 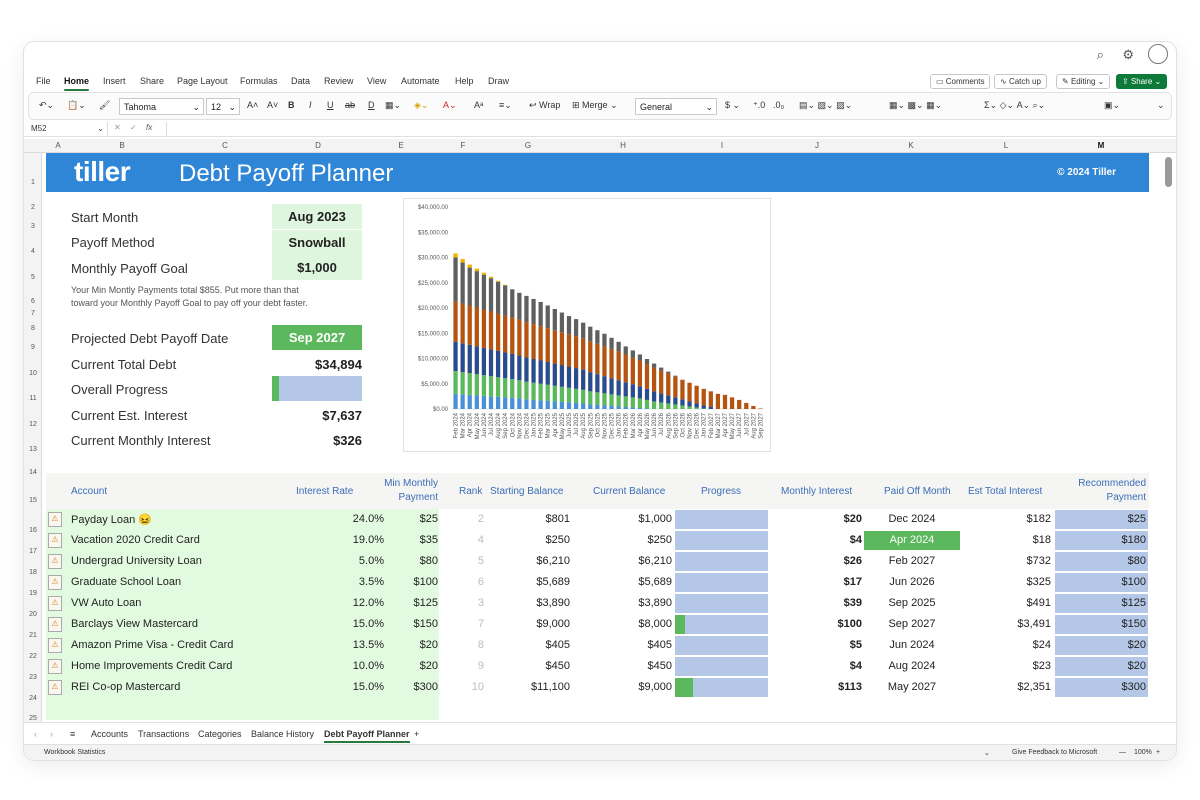 What do you see at coordinates (1083, 81) in the screenshot?
I see `editing-button: ✎ Editing ⌄` at bounding box center [1083, 81].